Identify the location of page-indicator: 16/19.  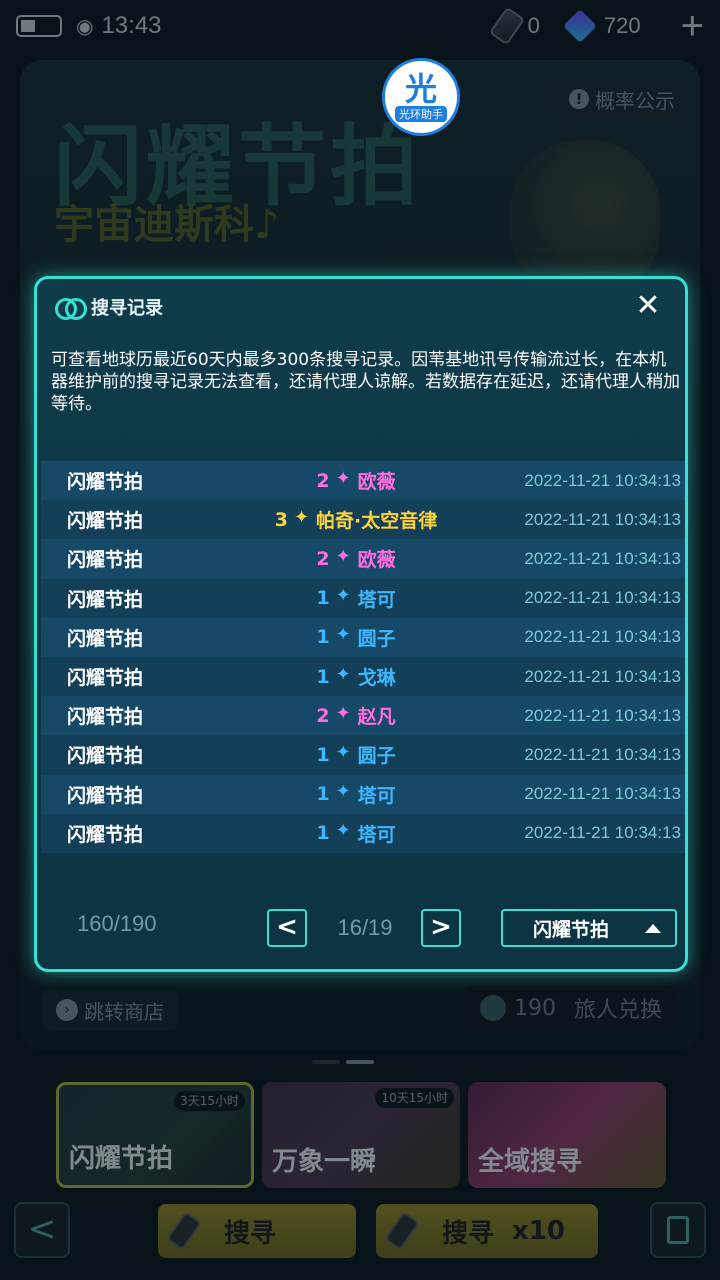
(365, 927).